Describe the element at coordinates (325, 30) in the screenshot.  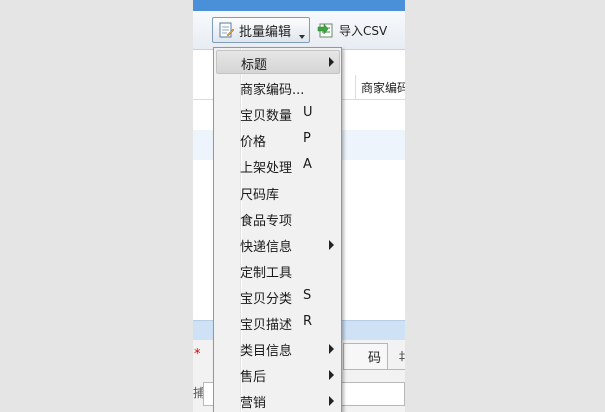
I see `import-csv-icon` at that location.